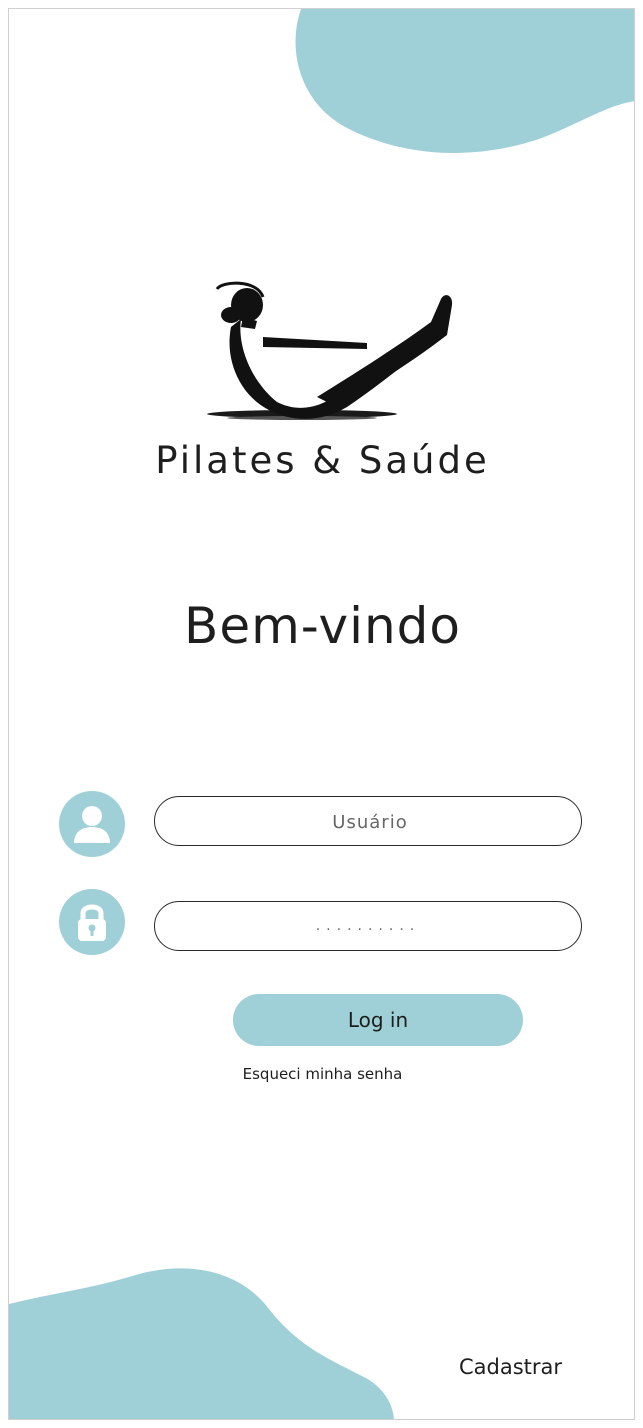 The width and height of the screenshot is (643, 1428). I want to click on forgot-password-link: Esqueci minha senha, so click(321, 1074).